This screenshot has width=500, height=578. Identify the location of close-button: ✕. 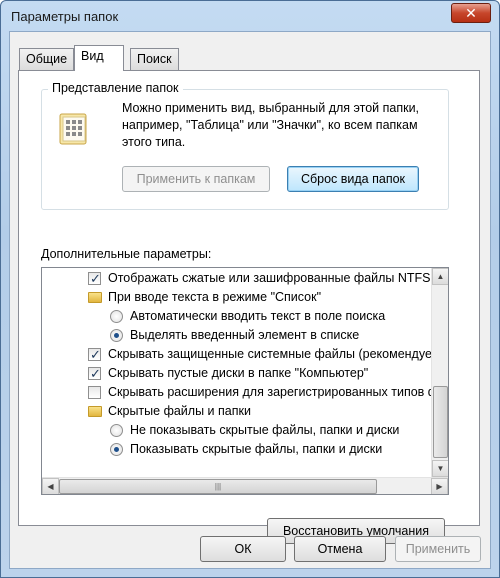
(471, 13).